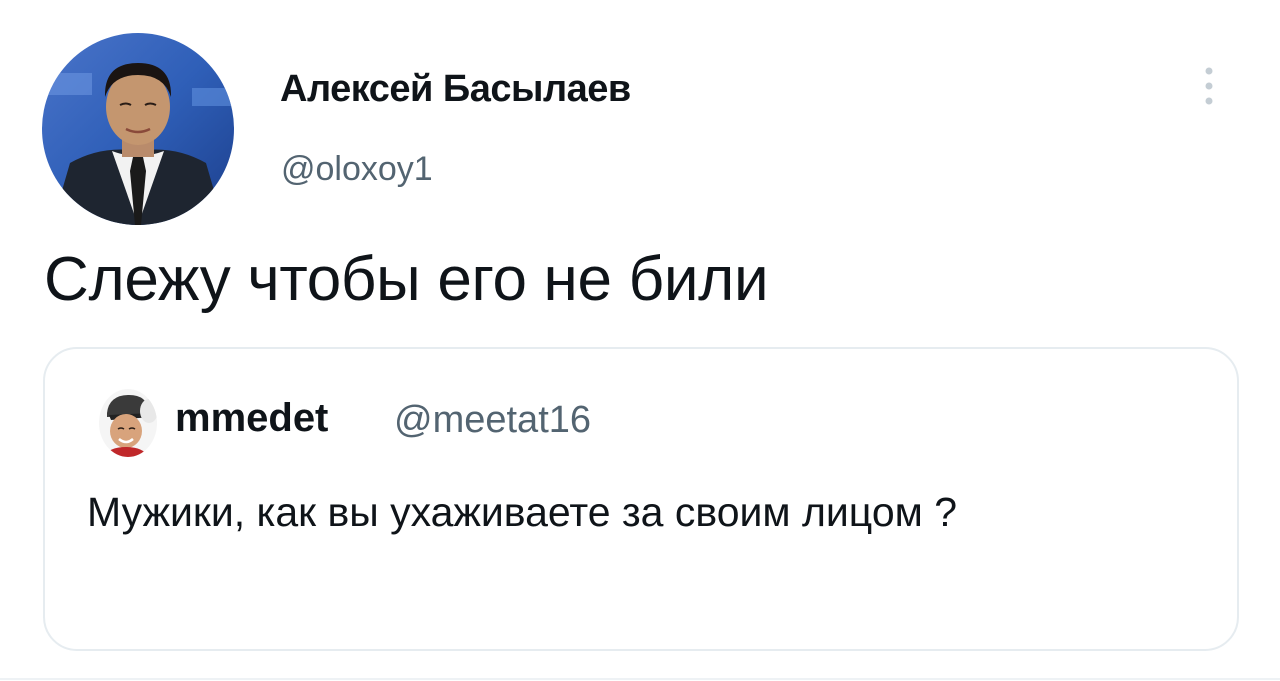 This screenshot has height=681, width=1280. I want to click on author-avatar-image, so click(138, 129).